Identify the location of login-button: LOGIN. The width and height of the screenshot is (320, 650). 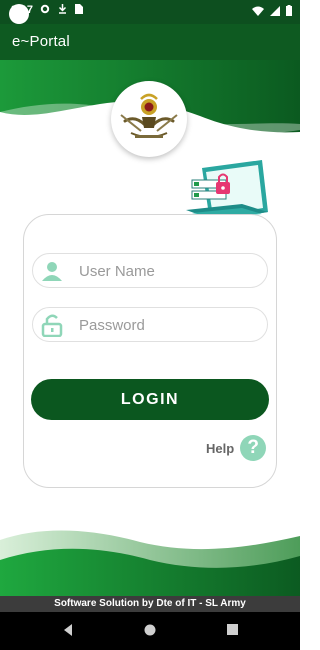
(150, 399).